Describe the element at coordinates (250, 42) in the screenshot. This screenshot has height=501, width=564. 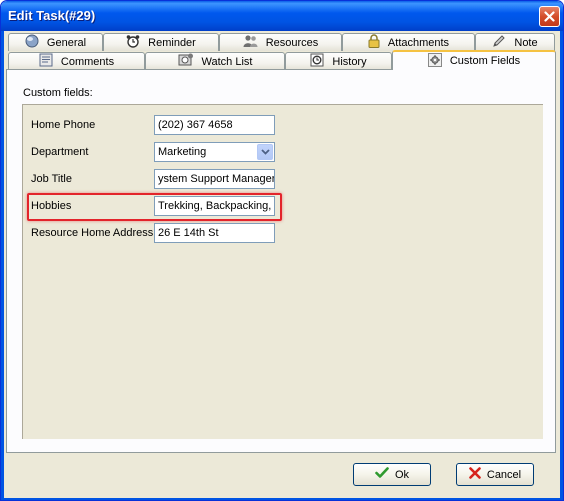
I see `people-icon` at that location.